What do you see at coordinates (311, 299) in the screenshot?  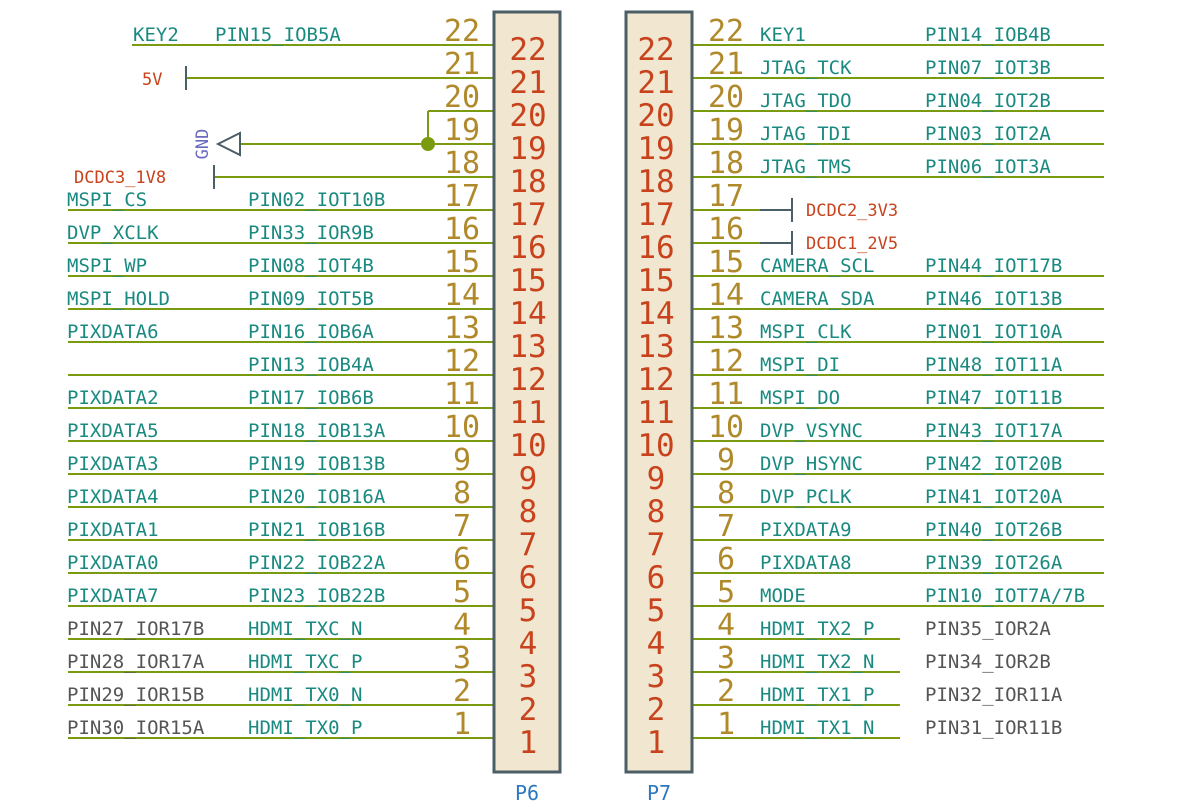 I see `net-label: PIN09_IOT5B` at bounding box center [311, 299].